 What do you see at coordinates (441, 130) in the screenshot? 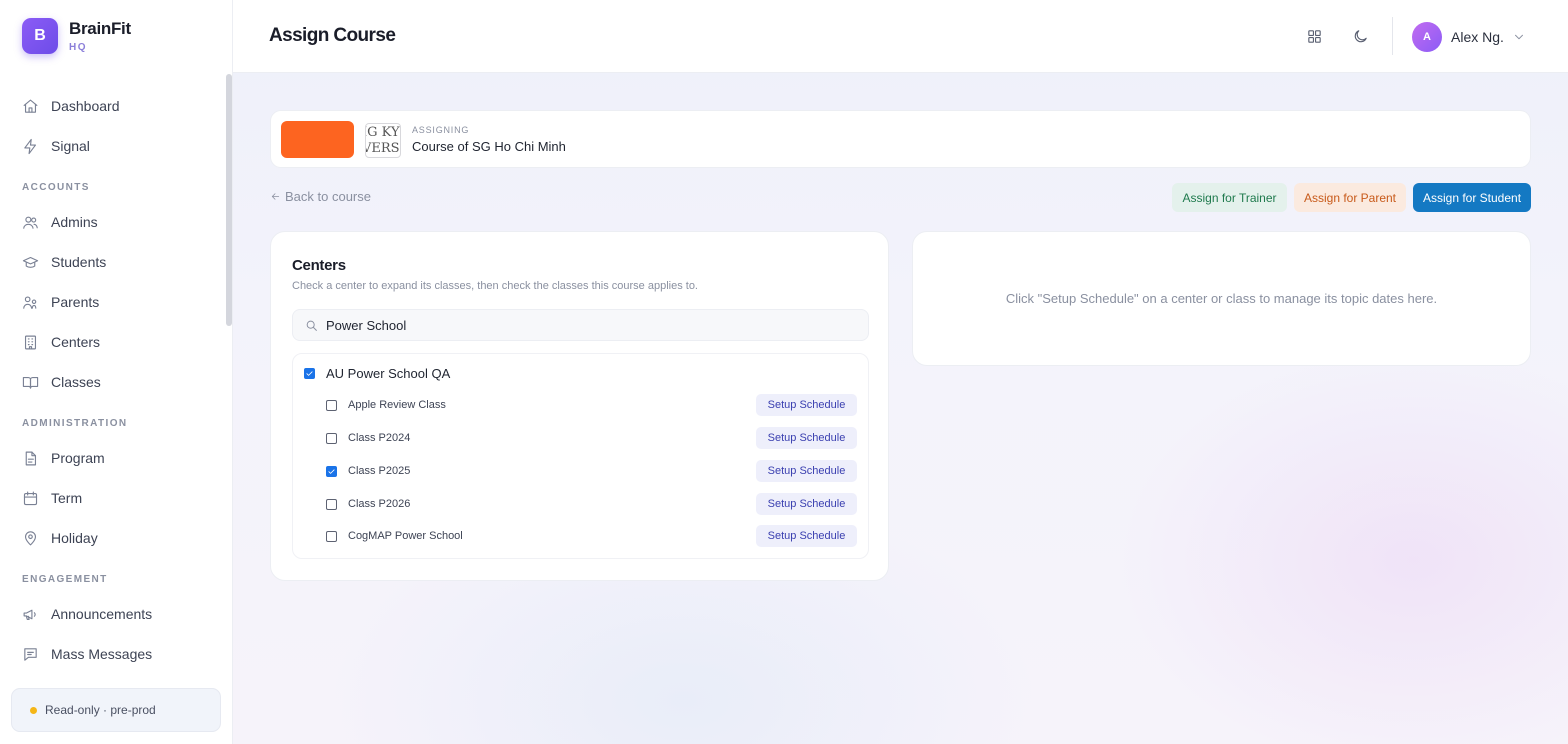
I see `assigning-label: ASSIGNING` at bounding box center [441, 130].